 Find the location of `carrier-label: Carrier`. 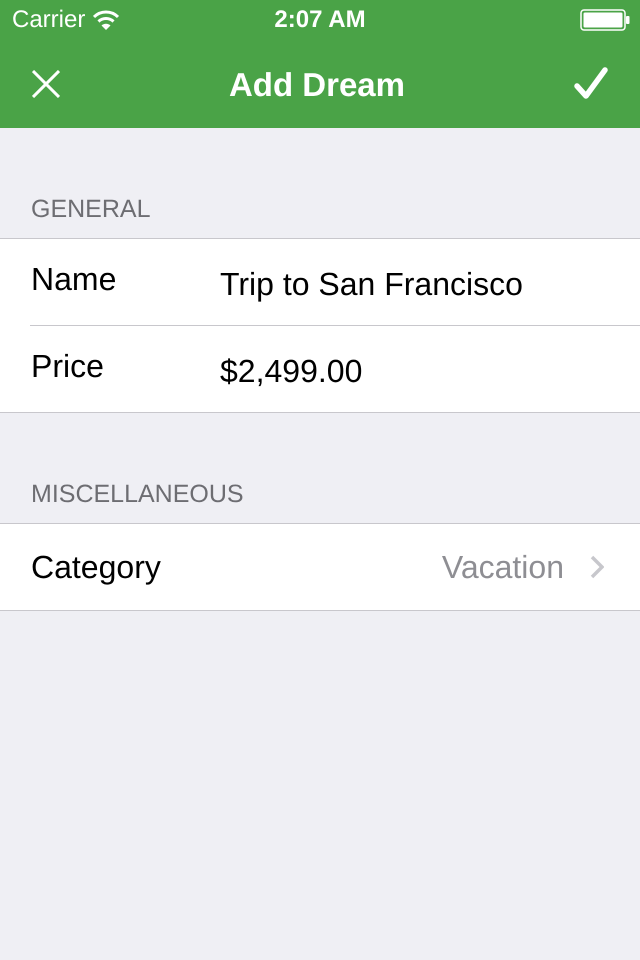

carrier-label: Carrier is located at coordinates (49, 20).